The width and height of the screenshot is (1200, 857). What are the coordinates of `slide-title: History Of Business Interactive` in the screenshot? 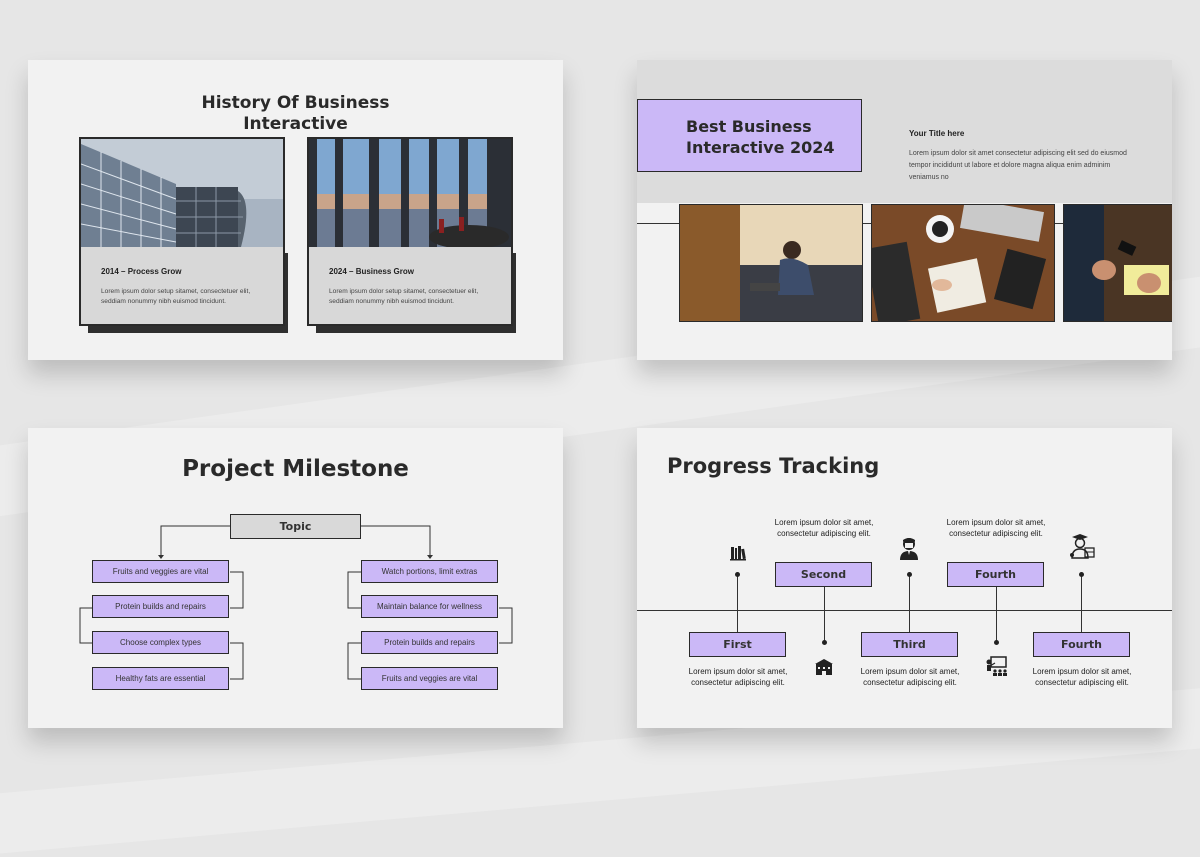 It's located at (295, 113).